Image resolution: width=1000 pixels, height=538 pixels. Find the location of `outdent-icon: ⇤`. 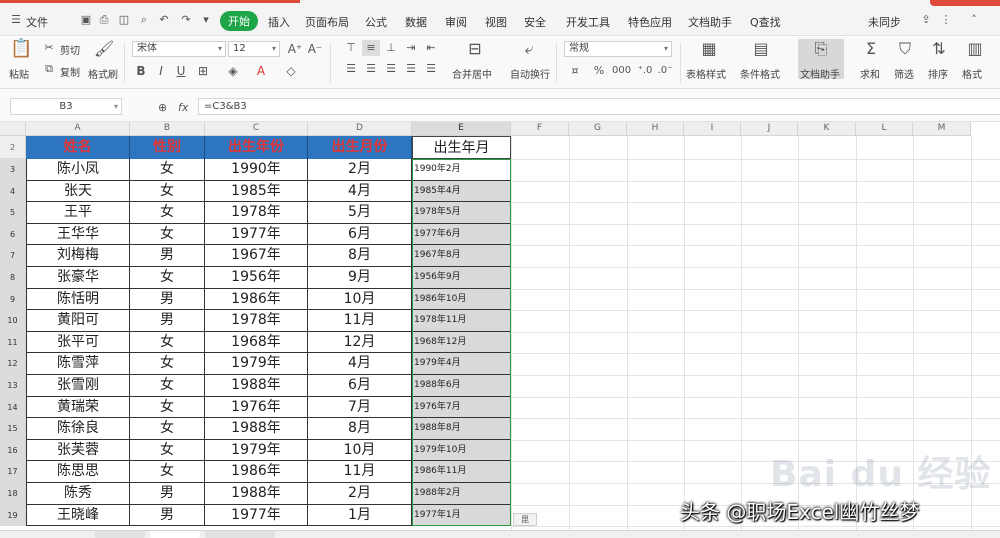

outdent-icon: ⇤ is located at coordinates (431, 48).